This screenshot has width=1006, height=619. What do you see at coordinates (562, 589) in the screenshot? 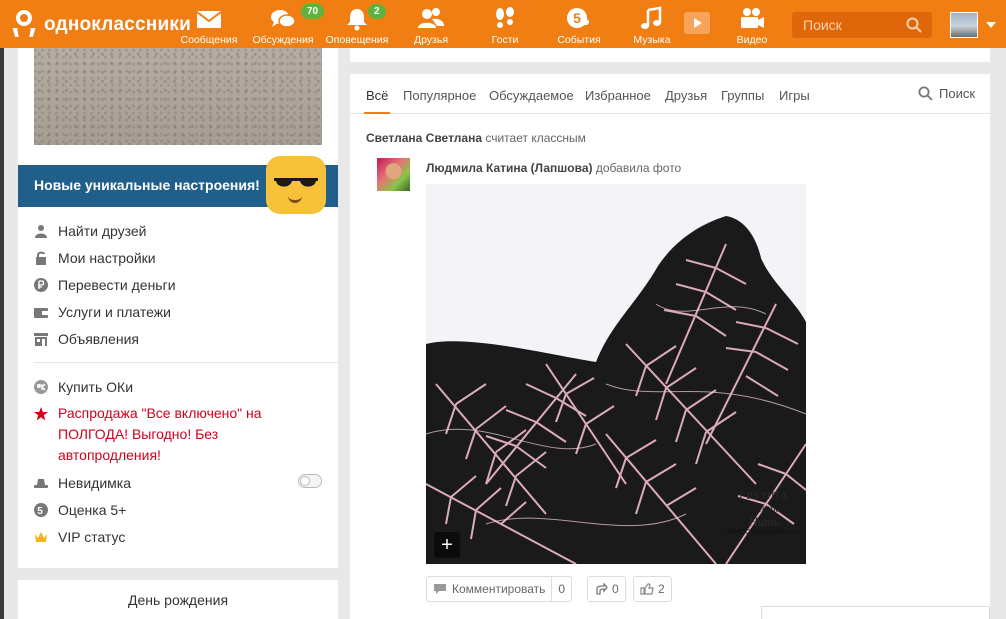
I see `comment-count: 0` at bounding box center [562, 589].